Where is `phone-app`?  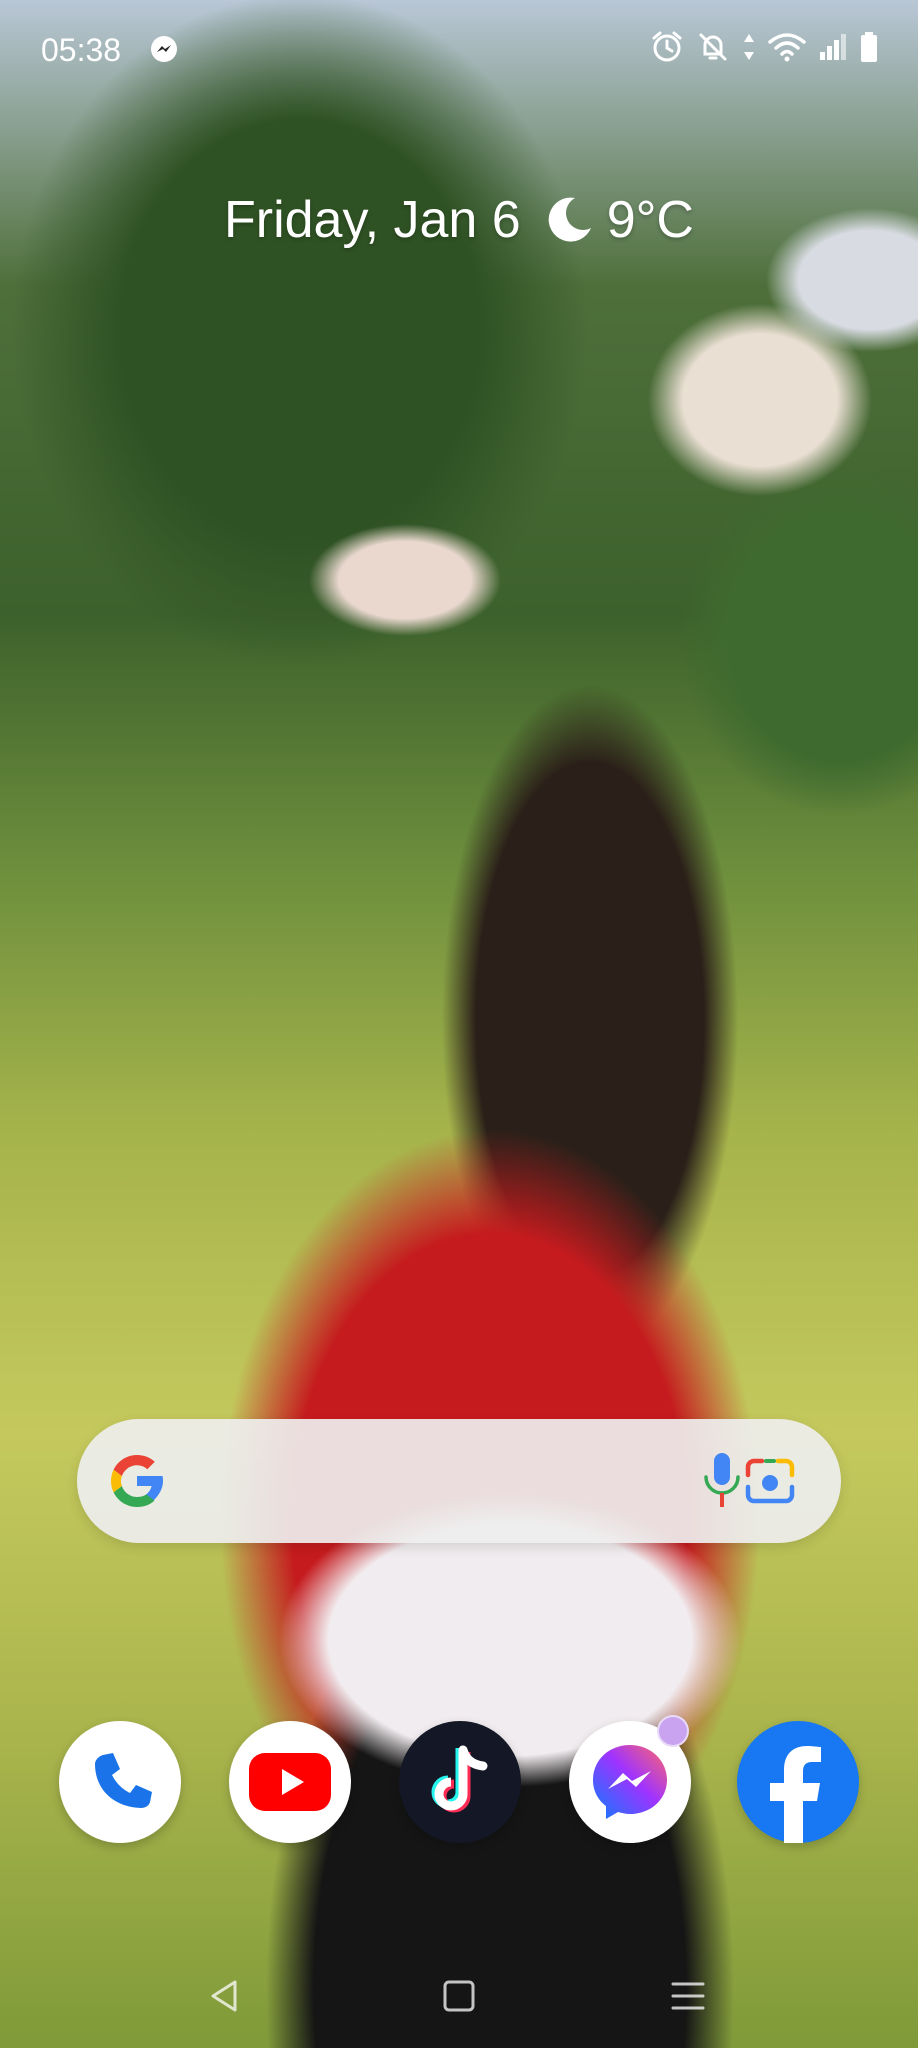 phone-app is located at coordinates (120, 1782).